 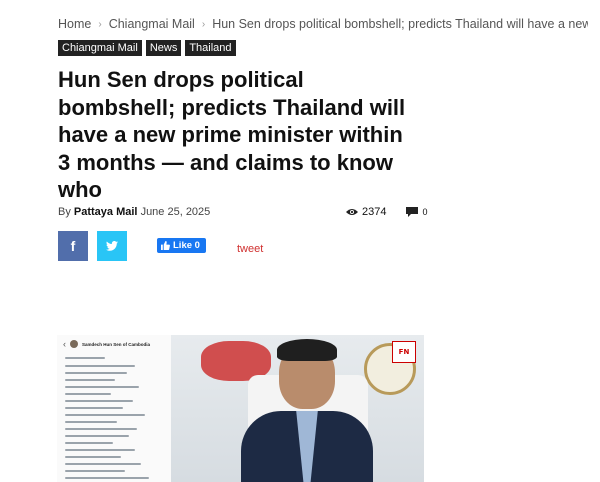 I want to click on breadcrumb-category: Chiangmai Mail, so click(x=152, y=24).